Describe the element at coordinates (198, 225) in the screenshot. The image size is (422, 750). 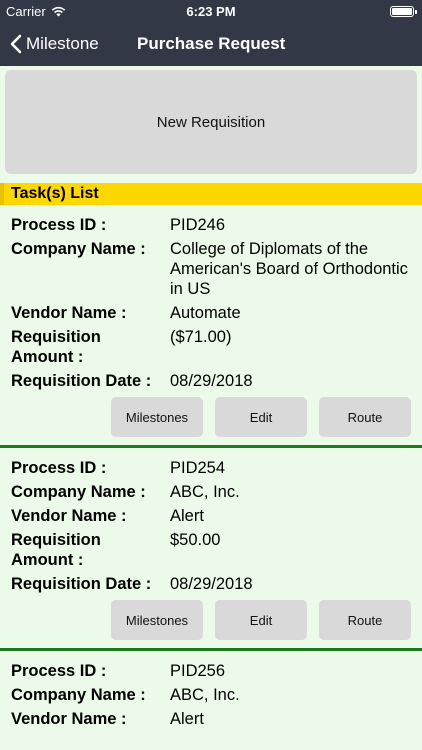
I see `process-id-value: PID246` at that location.